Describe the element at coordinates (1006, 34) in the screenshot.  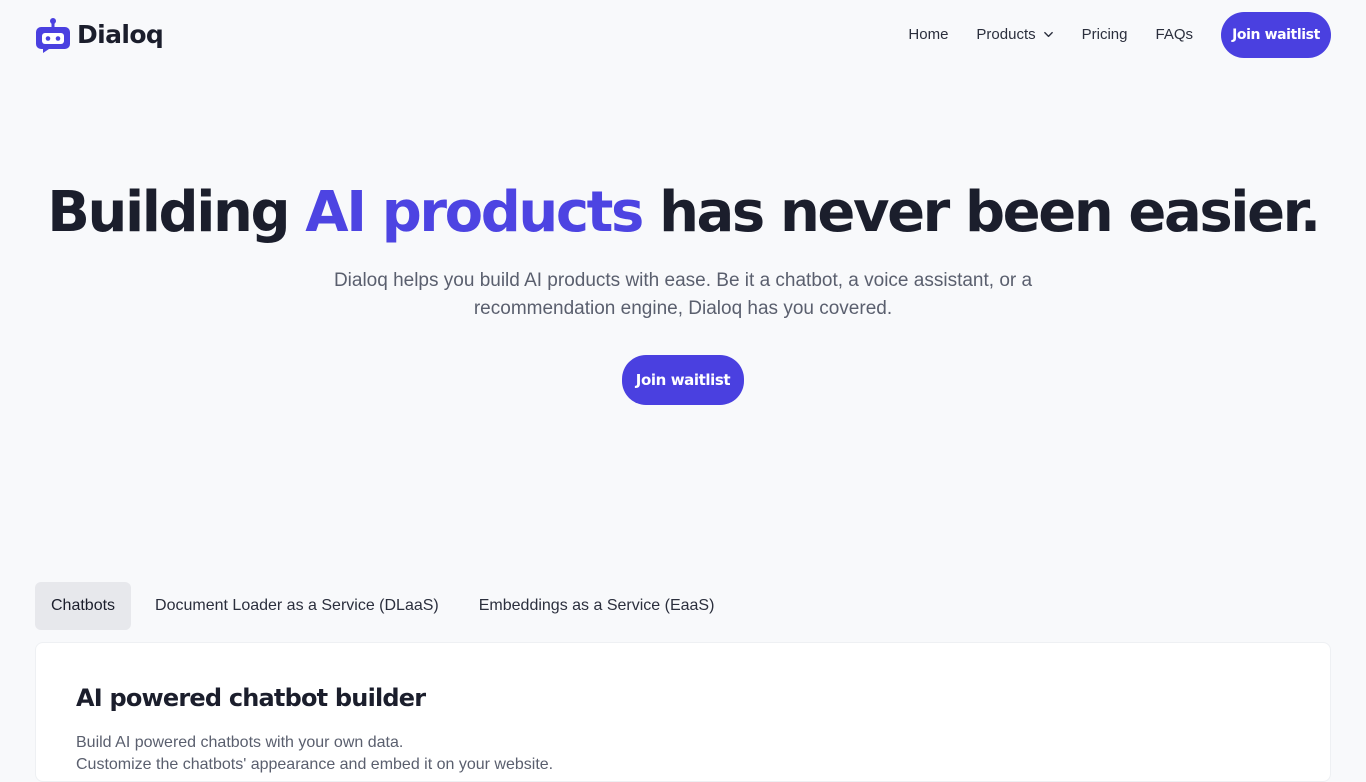
I see `nav-link-label: Products` at that location.